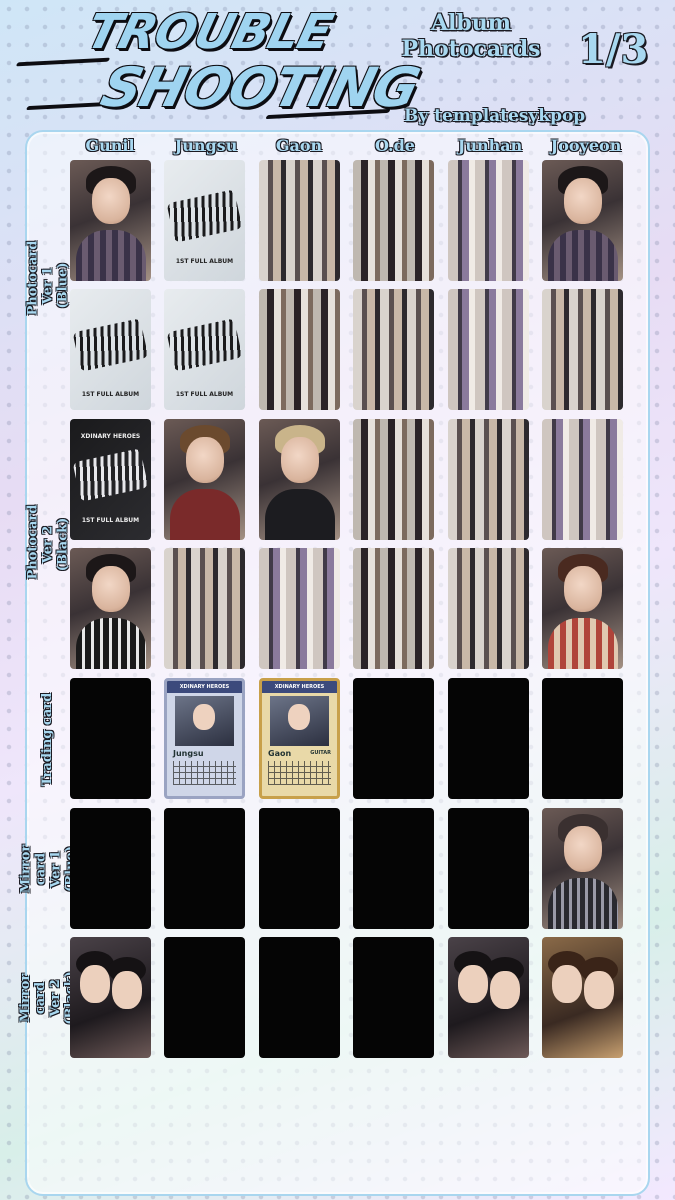 This screenshot has width=675, height=1200. What do you see at coordinates (48, 739) in the screenshot?
I see `row-label-trading-card: Trading card` at bounding box center [48, 739].